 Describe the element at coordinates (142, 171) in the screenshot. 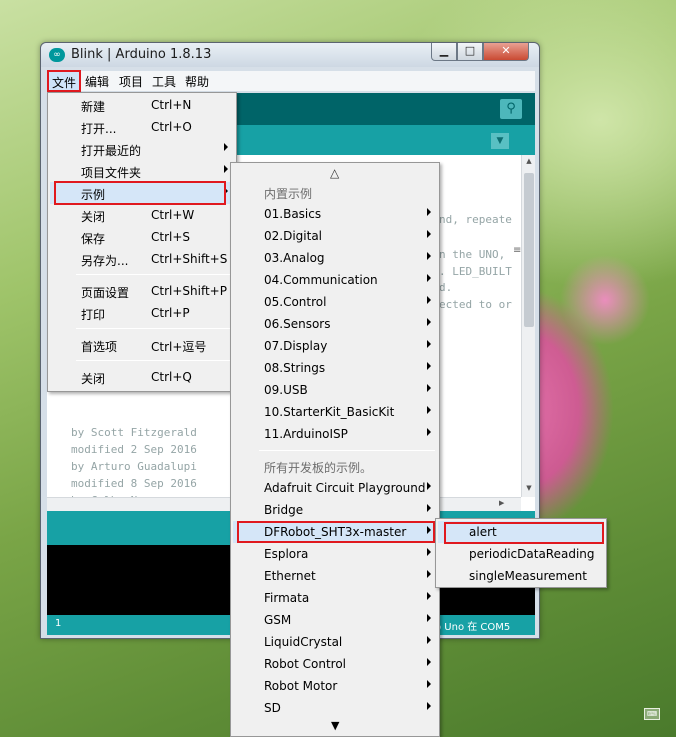

I see `menu-item-sketchbook: 项目文件夹` at that location.